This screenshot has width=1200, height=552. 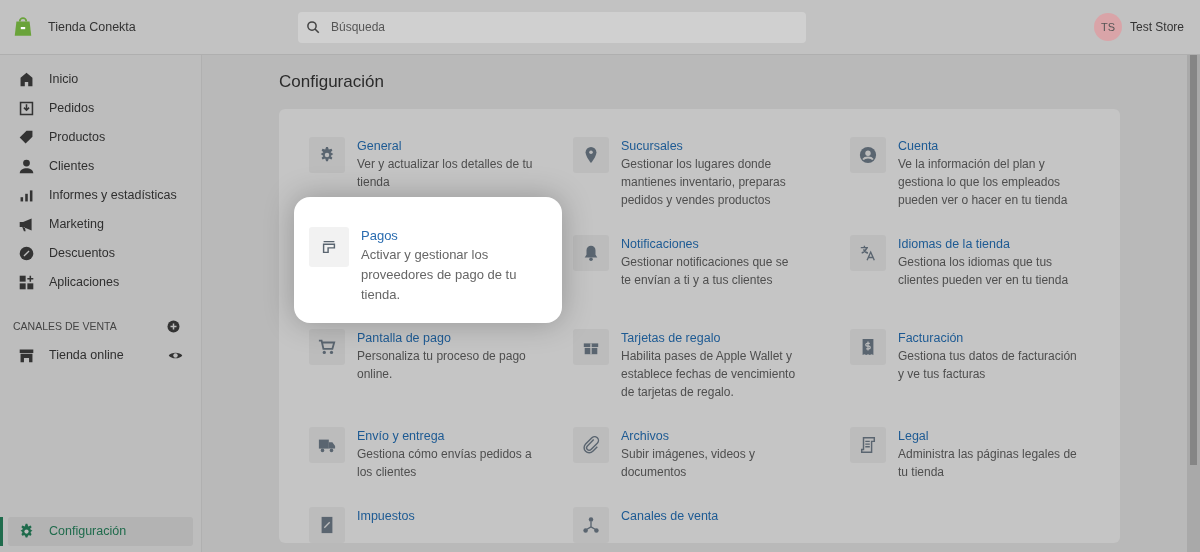 What do you see at coordinates (100, 355) in the screenshot?
I see `sidebar-item: Tienda online` at bounding box center [100, 355].